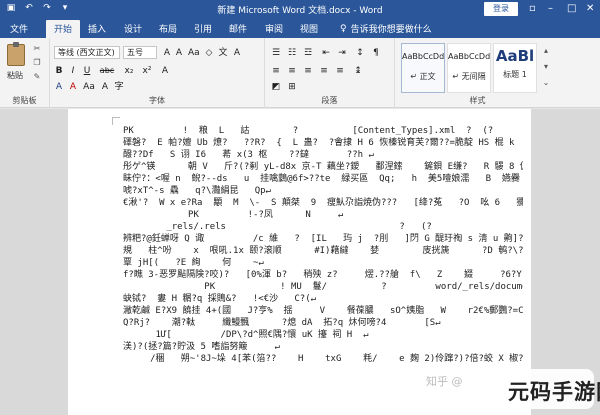  What do you see at coordinates (25, 73) in the screenshot?
I see `clipboard-group: 粘贴 ✂ ❐ ✎ 剪贴板` at bounding box center [25, 73].